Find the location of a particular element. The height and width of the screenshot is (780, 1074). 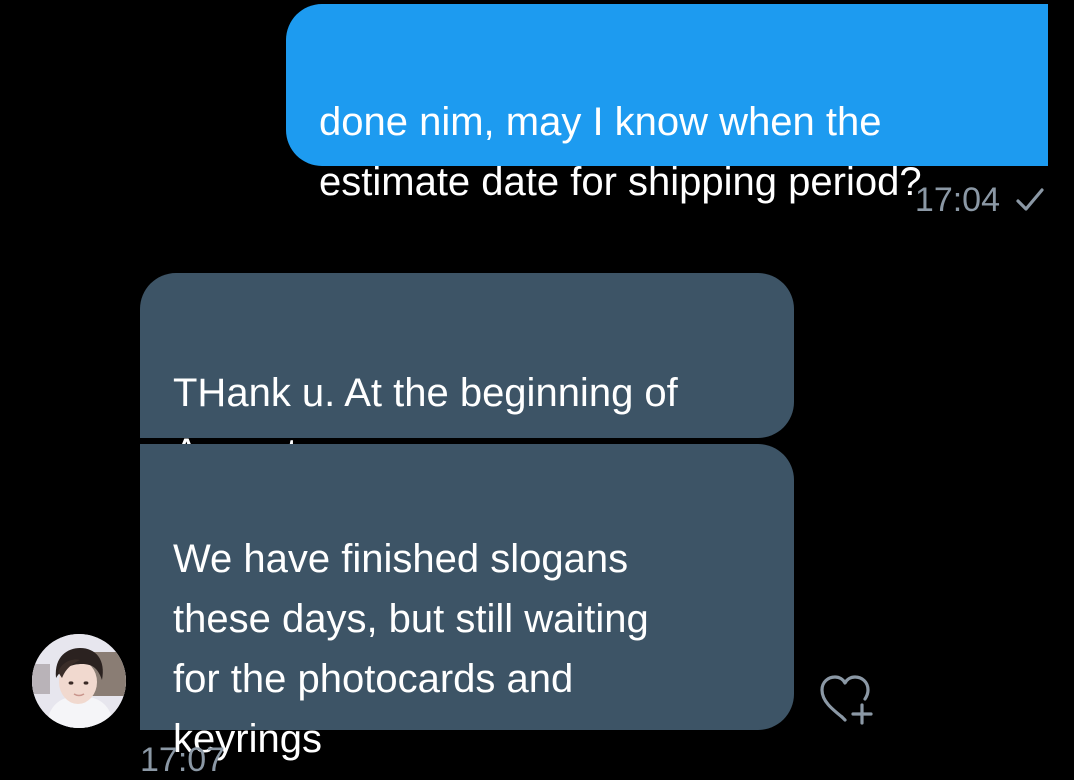

avatar-image is located at coordinates (79, 681).